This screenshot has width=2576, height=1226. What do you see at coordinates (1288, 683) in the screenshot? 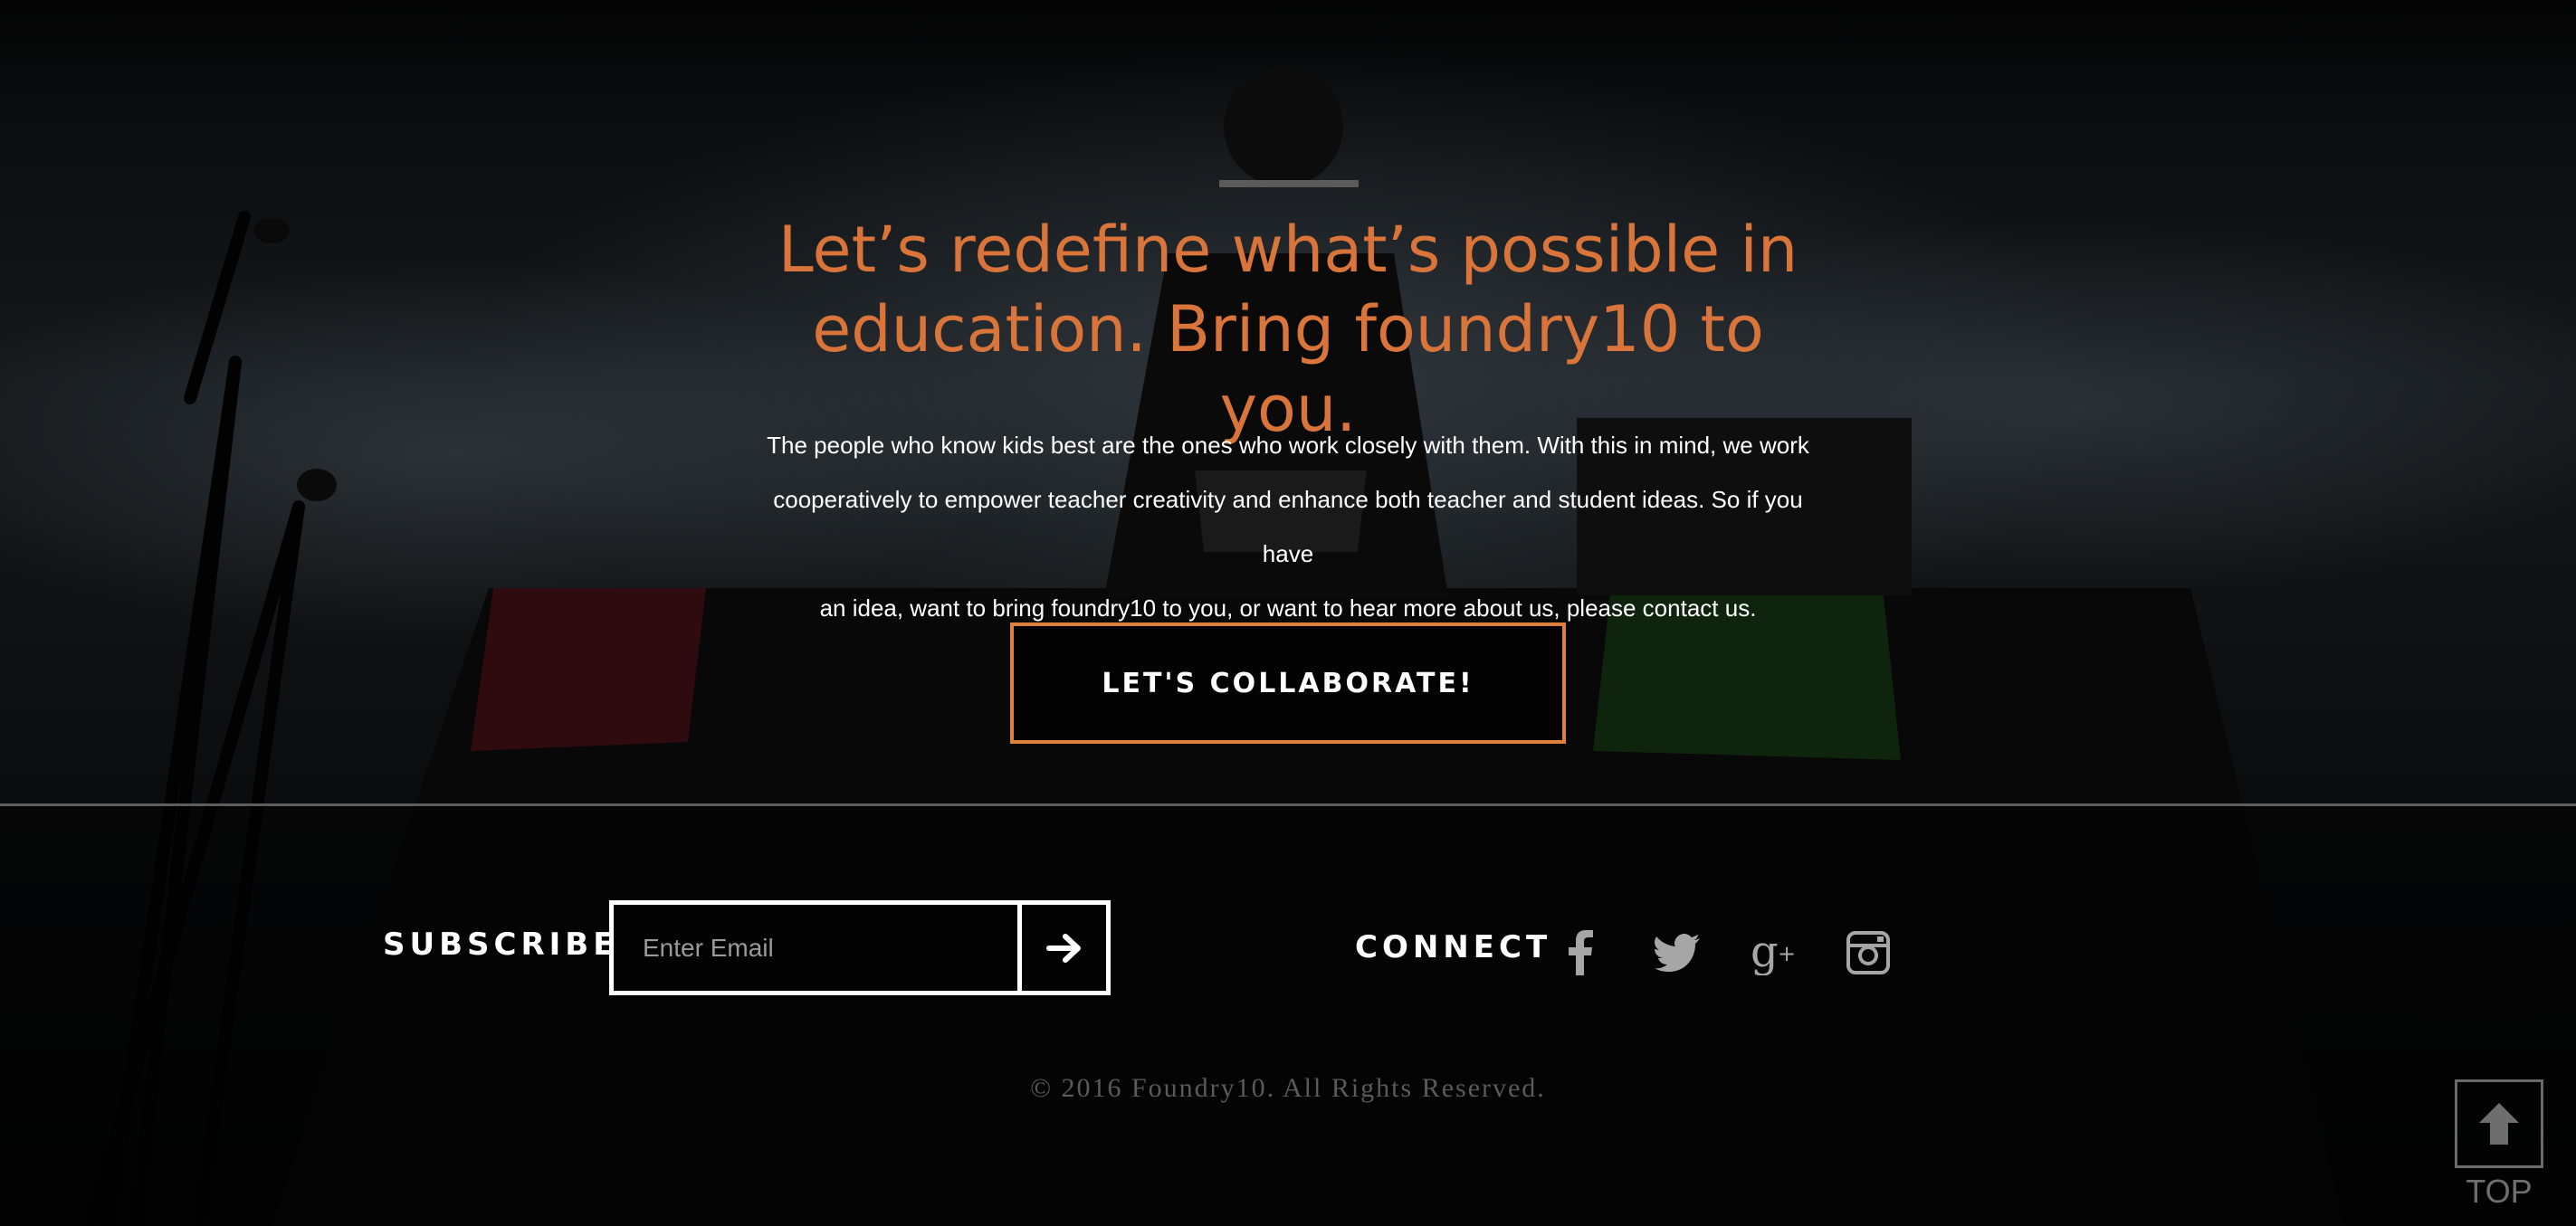
I see `lets-collaborate-button: LET'S COLLABORATE!` at bounding box center [1288, 683].